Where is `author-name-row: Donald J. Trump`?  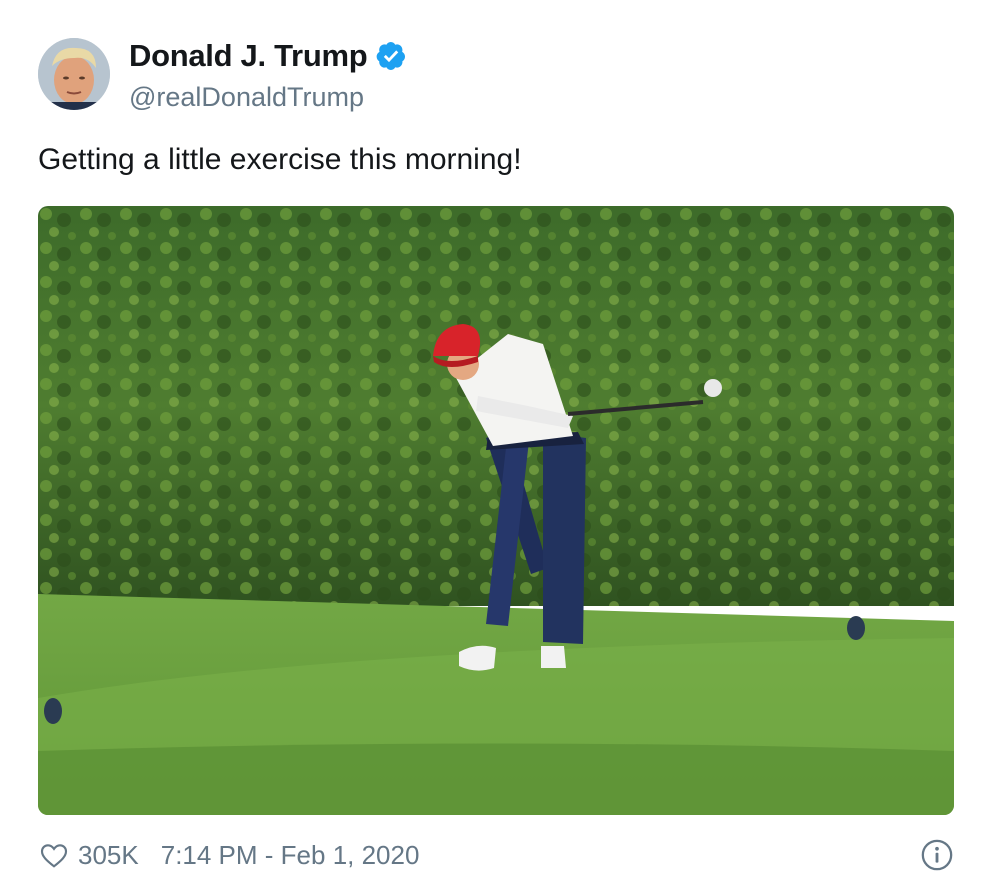 author-name-row: Donald J. Trump is located at coordinates (268, 56).